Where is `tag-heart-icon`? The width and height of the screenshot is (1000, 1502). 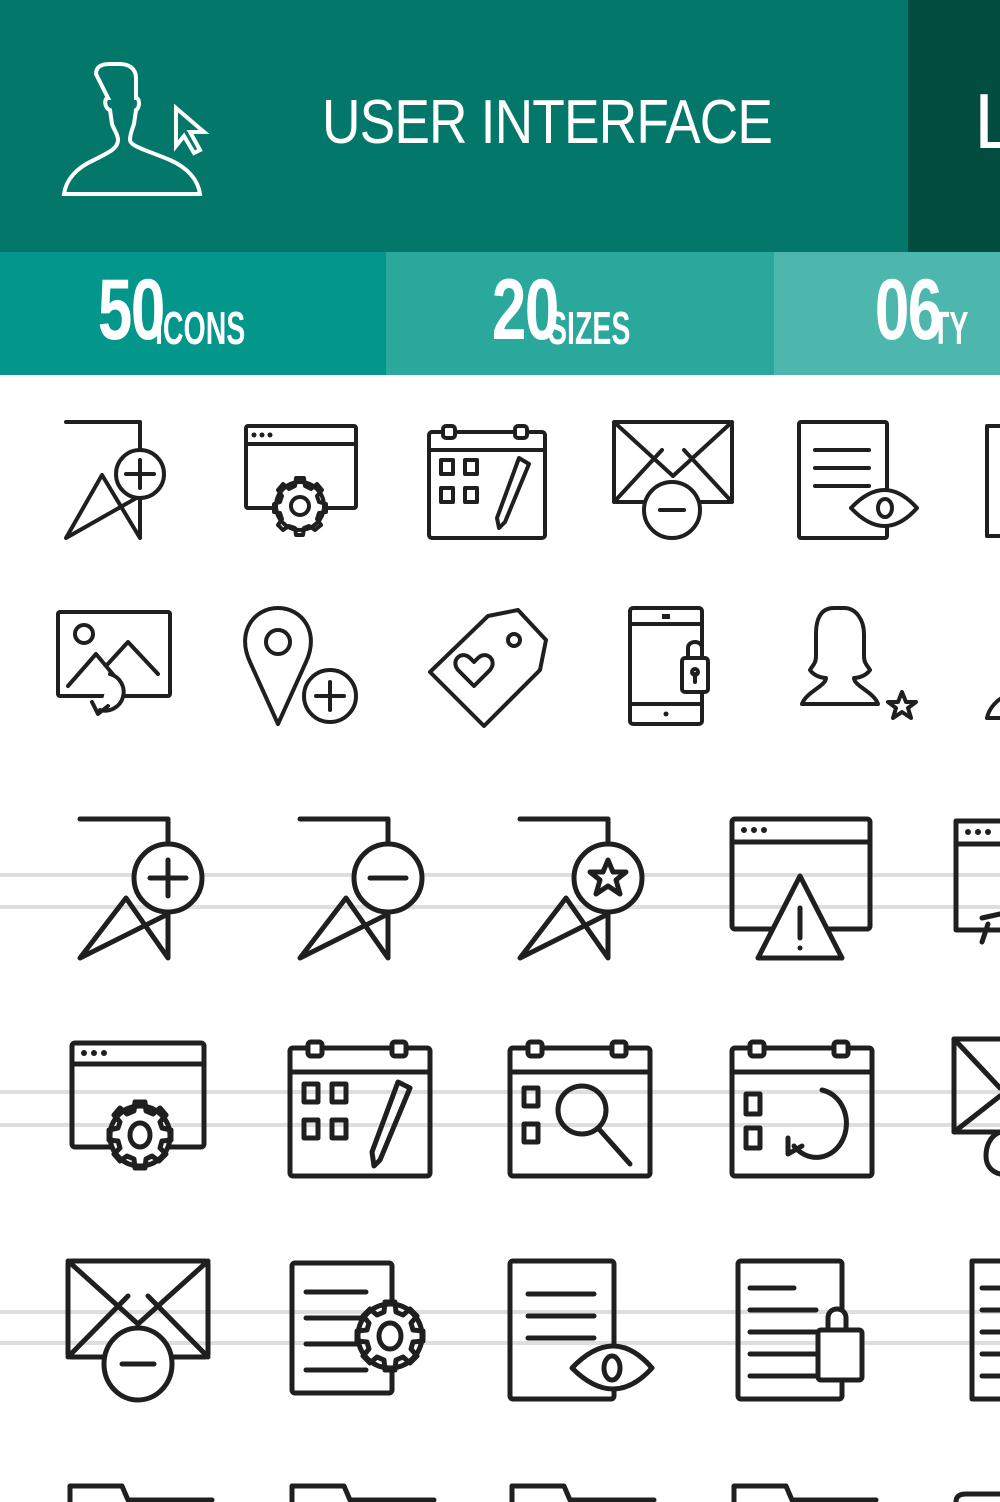
tag-heart-icon is located at coordinates (489, 669).